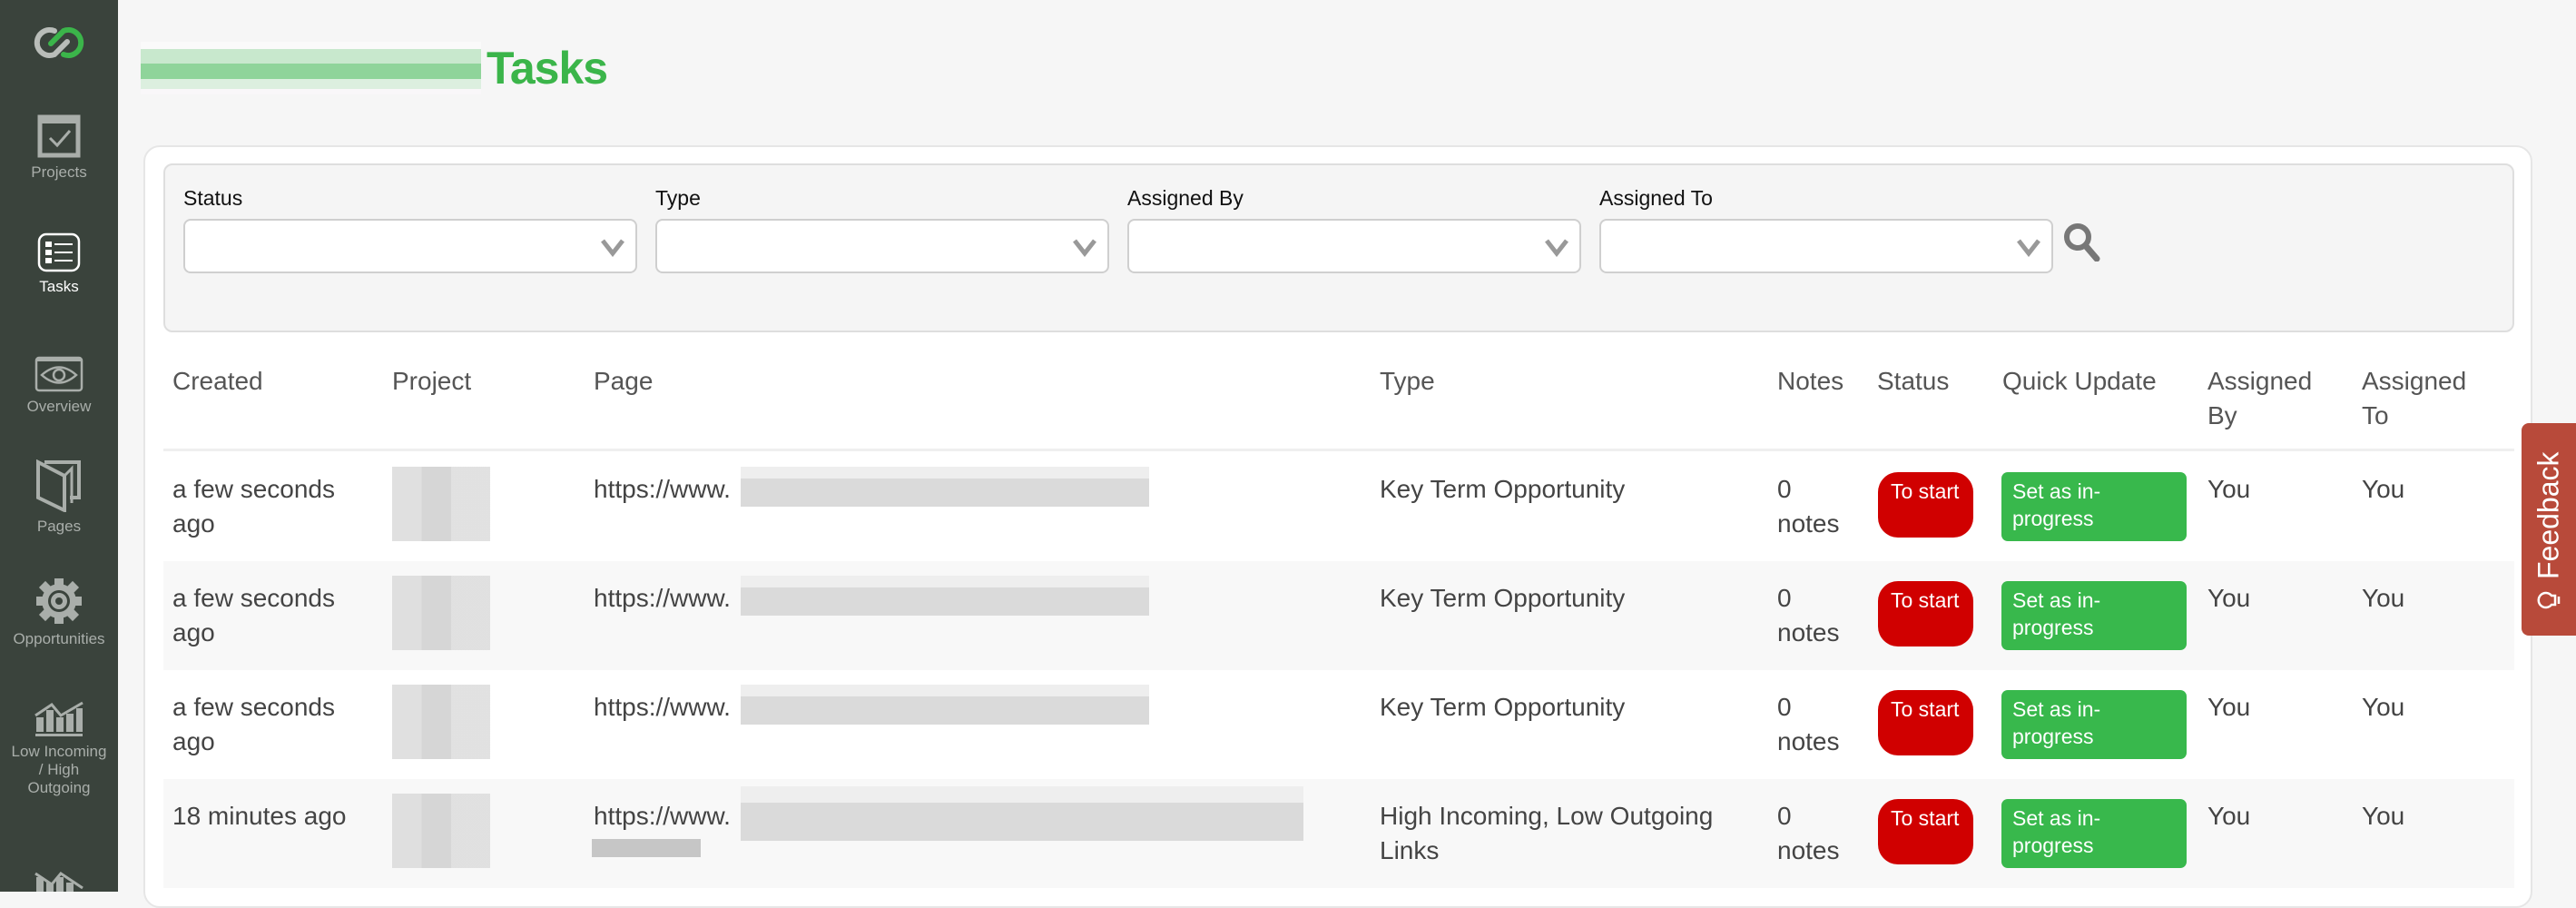  I want to click on column-header-created: Created, so click(217, 381).